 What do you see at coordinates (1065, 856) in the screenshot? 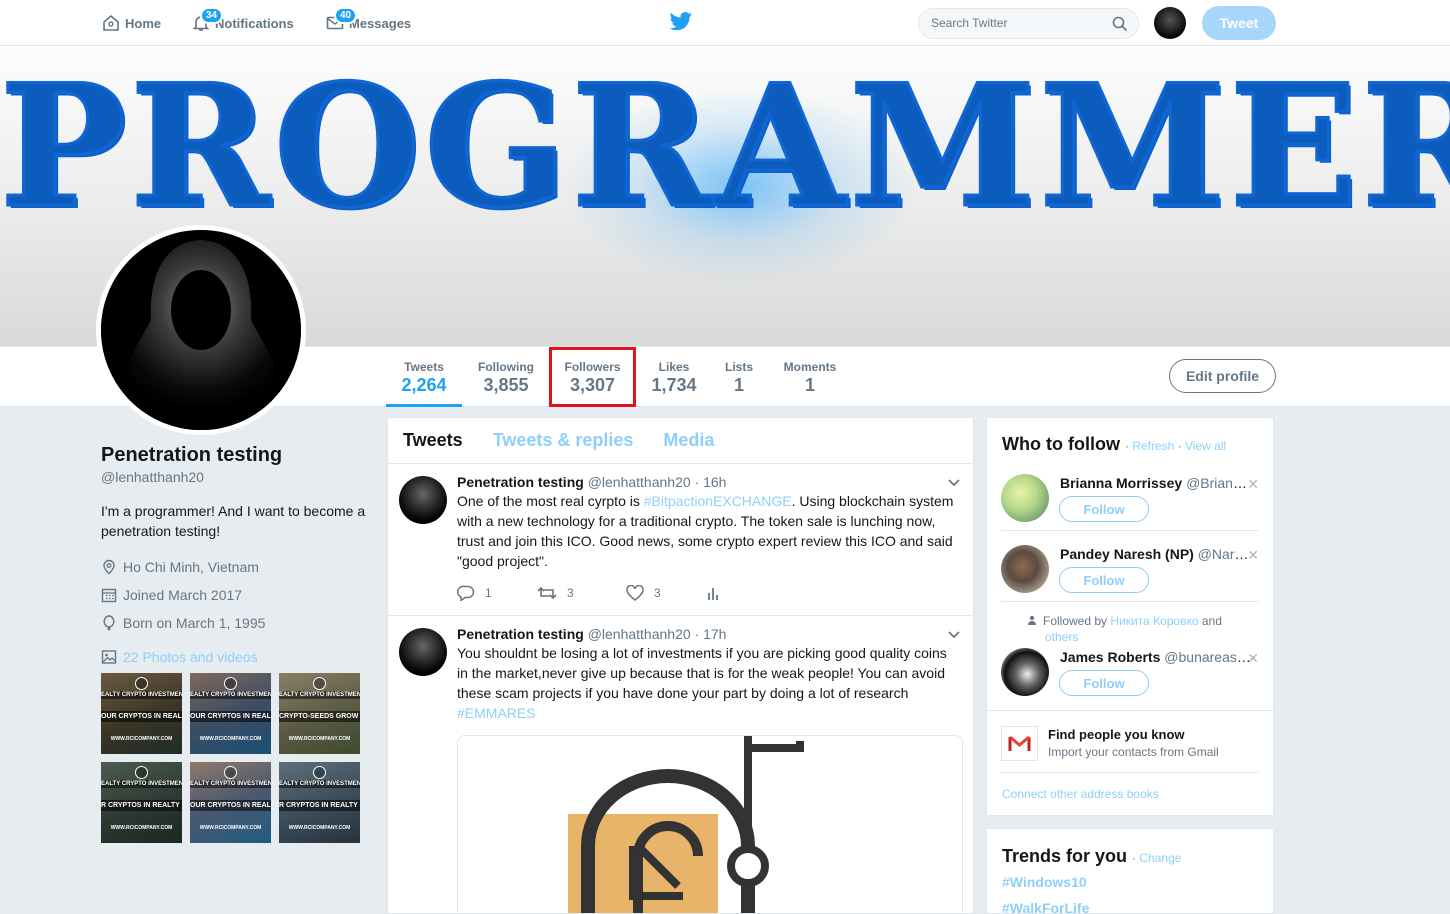
I see `trends-heading: Trends for you` at bounding box center [1065, 856].